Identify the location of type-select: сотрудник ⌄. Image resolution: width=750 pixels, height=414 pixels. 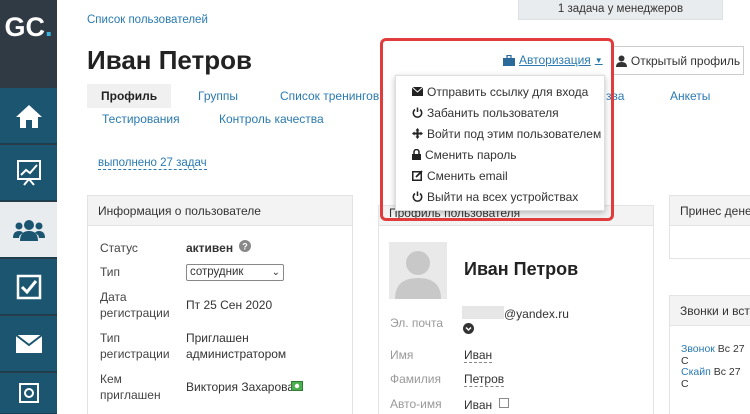
(235, 272).